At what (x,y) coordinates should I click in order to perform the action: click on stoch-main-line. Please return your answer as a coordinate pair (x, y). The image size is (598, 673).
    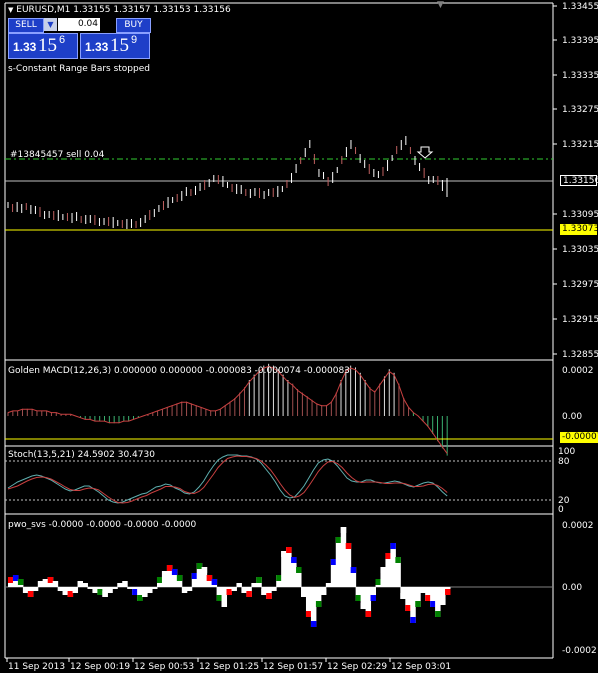
    Looking at the image, I should click on (227, 479).